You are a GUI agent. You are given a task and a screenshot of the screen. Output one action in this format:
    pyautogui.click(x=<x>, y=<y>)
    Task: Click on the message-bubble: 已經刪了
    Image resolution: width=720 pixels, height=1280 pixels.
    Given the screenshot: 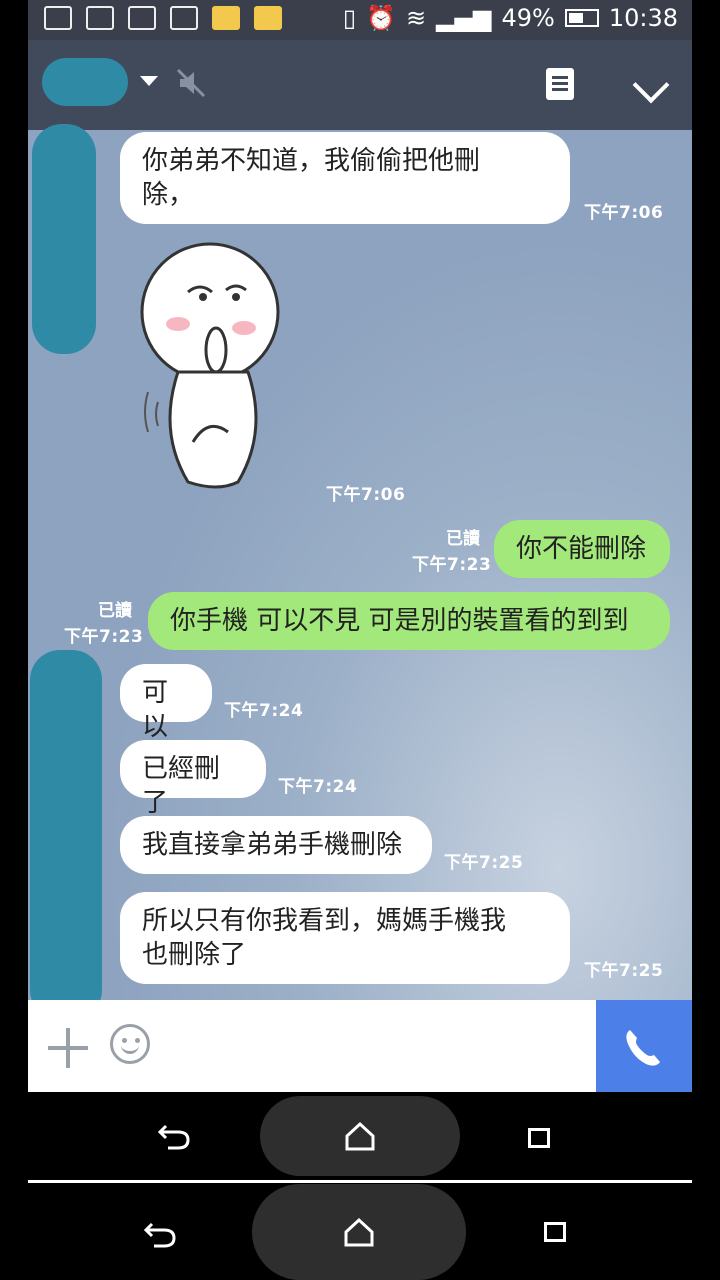 What is the action you would take?
    pyautogui.click(x=193, y=779)
    